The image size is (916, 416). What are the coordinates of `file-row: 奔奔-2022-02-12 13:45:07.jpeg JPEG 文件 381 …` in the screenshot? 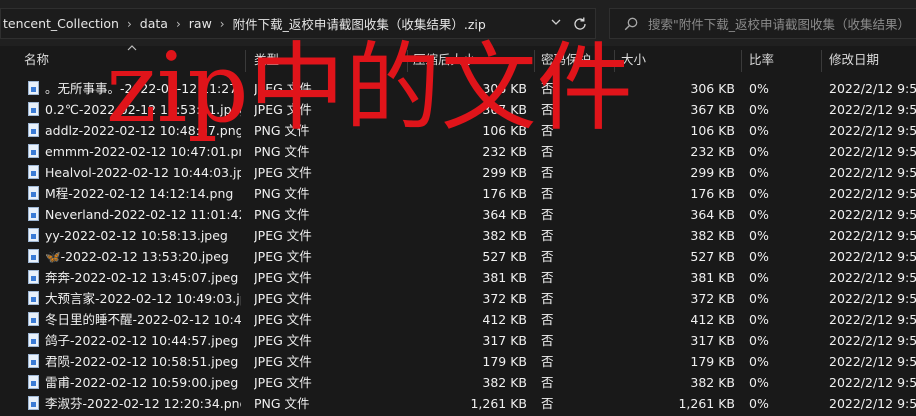 It's located at (458, 277).